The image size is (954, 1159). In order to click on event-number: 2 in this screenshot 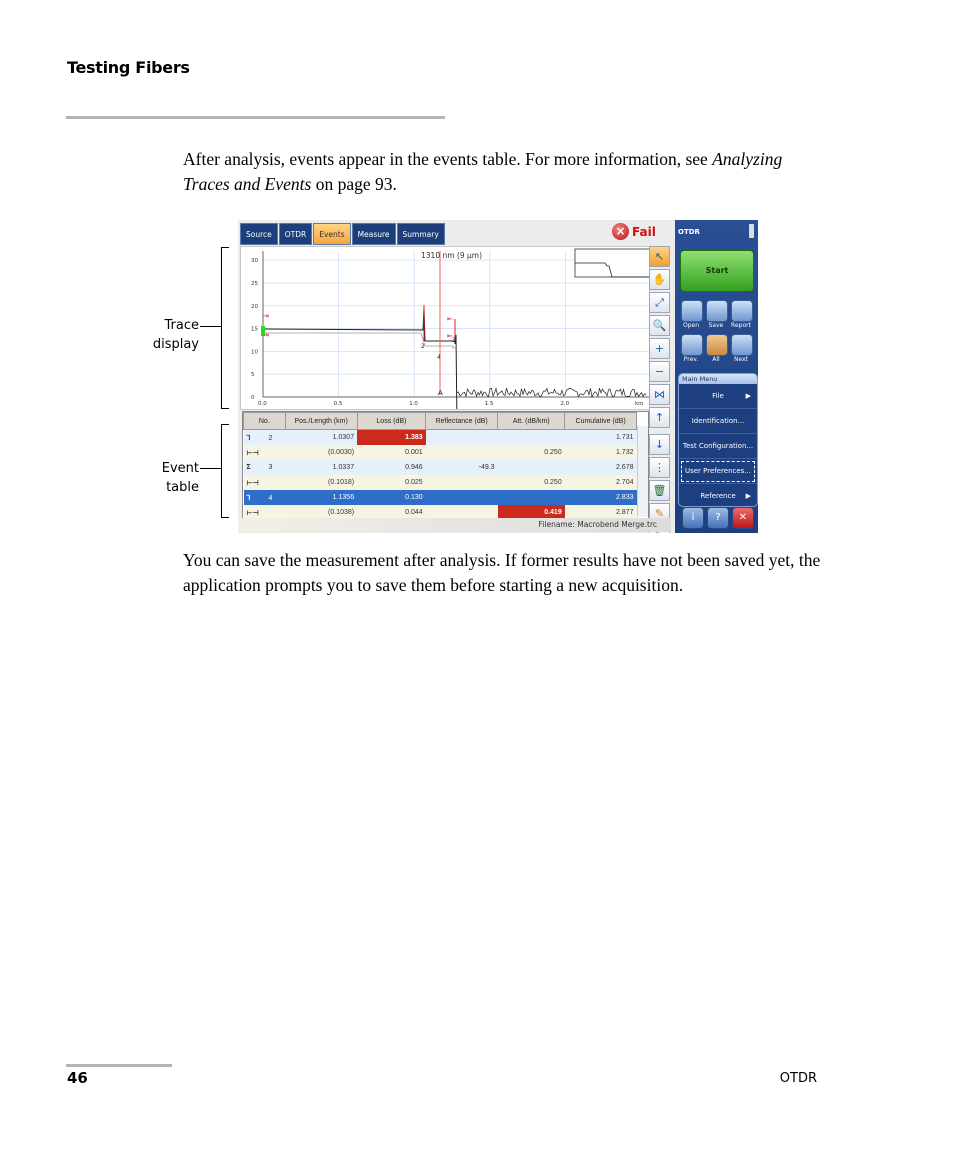, I will do `click(270, 438)`.